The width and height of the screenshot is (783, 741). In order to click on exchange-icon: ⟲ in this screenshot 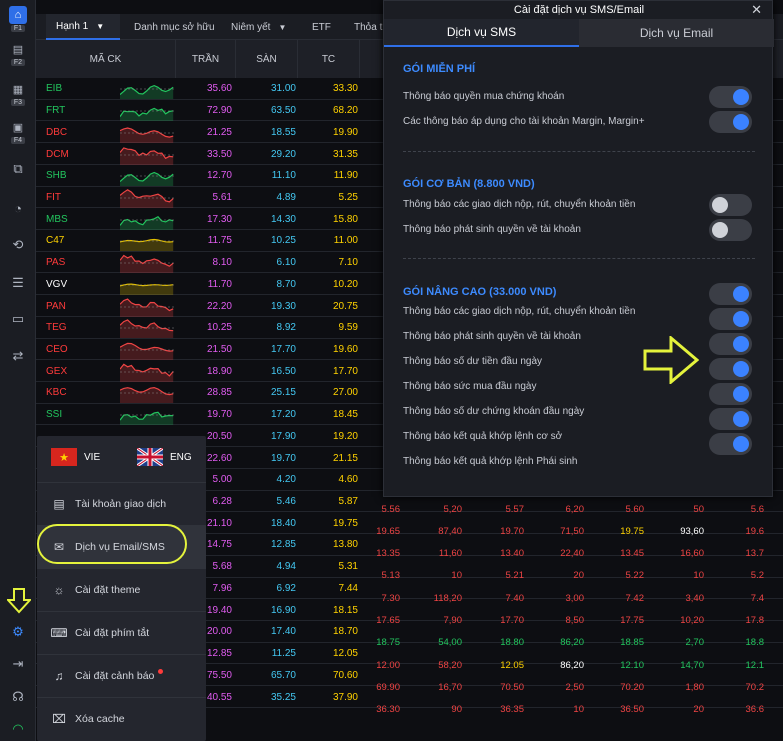, I will do `click(18, 245)`.